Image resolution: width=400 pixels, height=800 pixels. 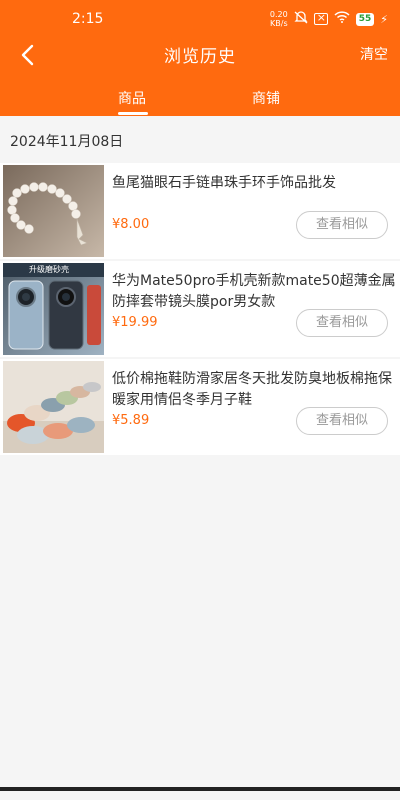 What do you see at coordinates (131, 224) in the screenshot?
I see `product-price: ¥8.00` at bounding box center [131, 224].